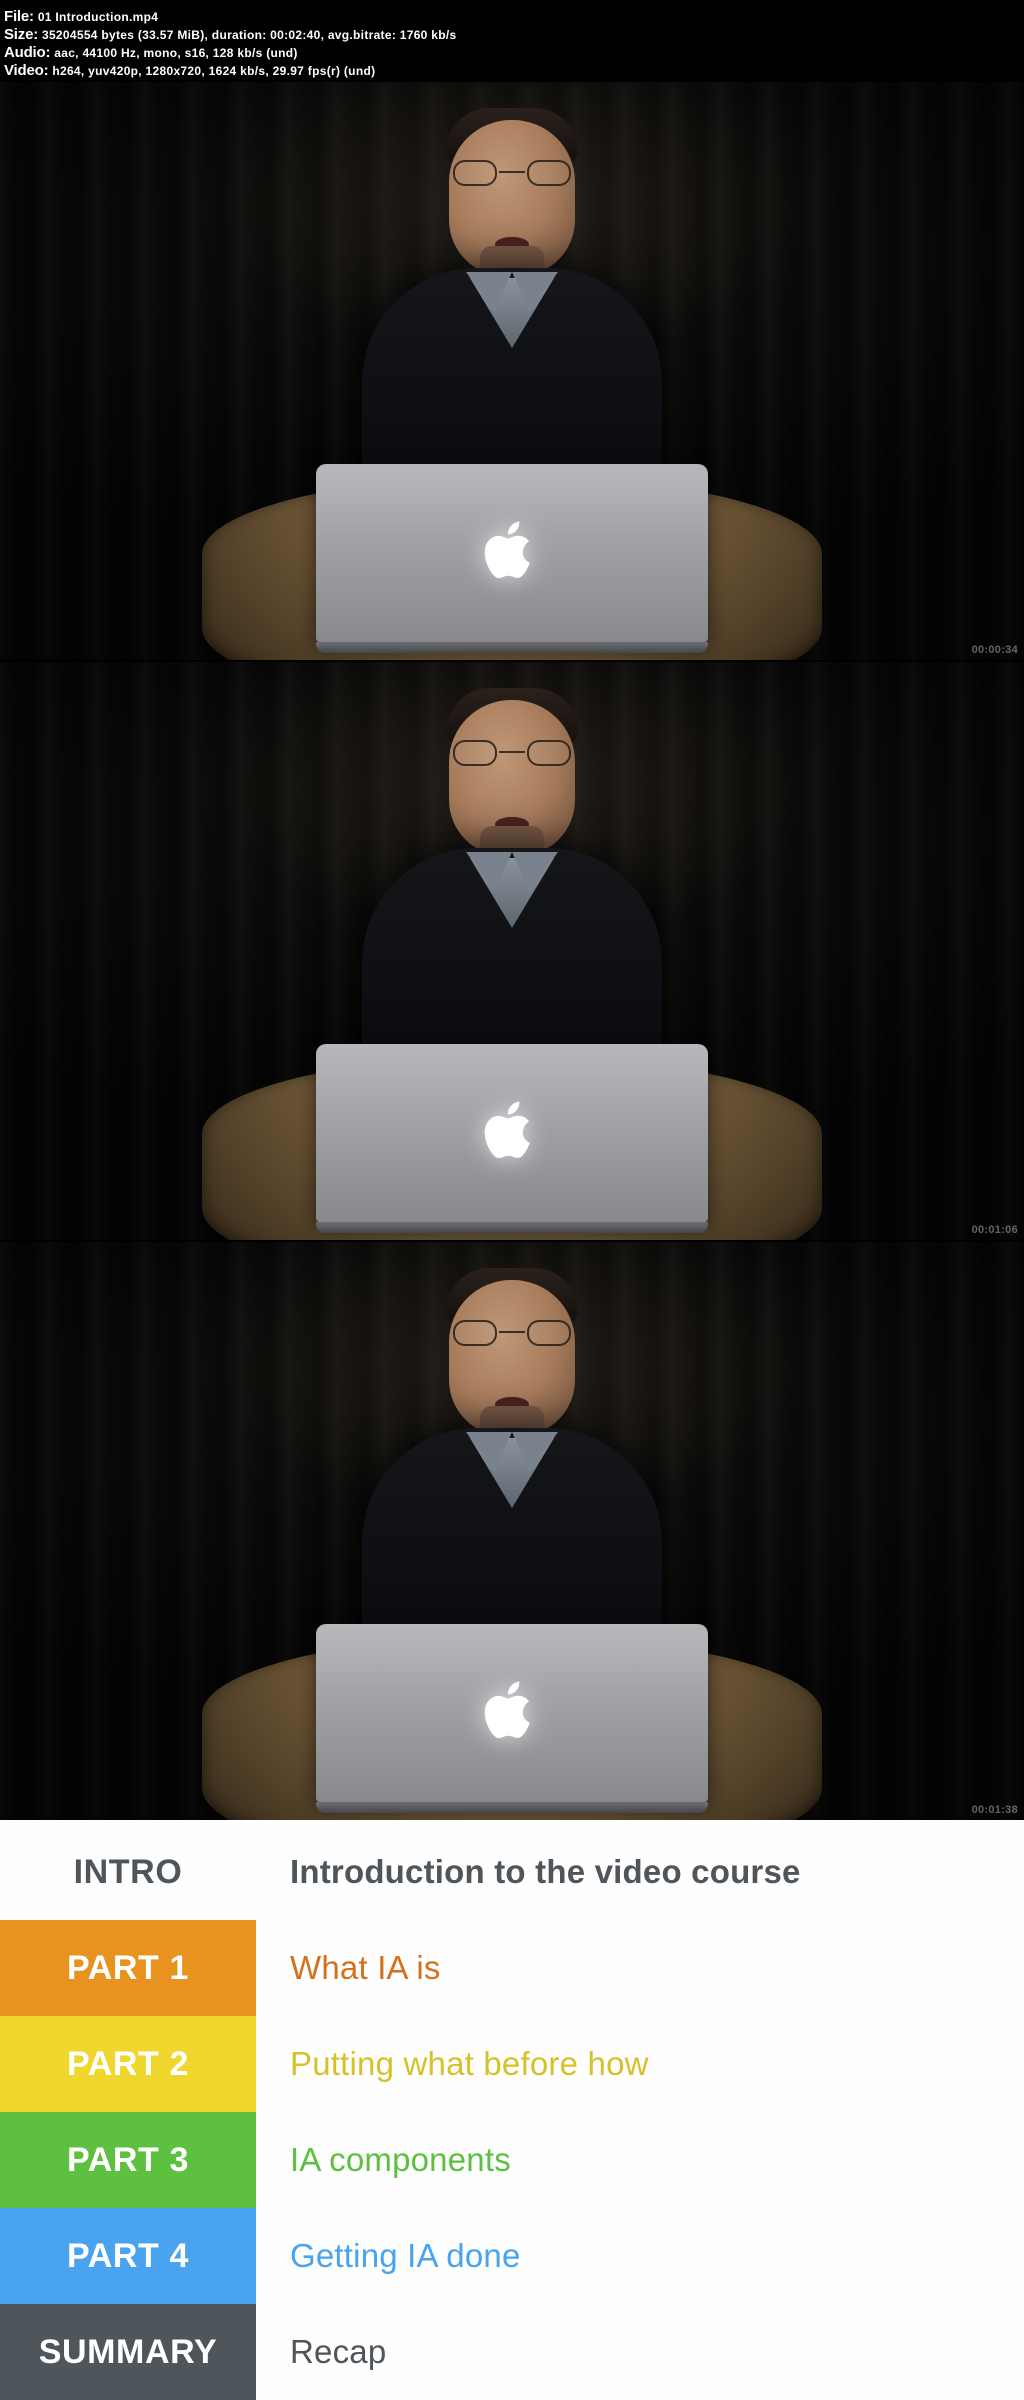 This screenshot has width=1024, height=2400. Describe the element at coordinates (400, 2159) in the screenshot. I see `chapter-title: IA components` at that location.